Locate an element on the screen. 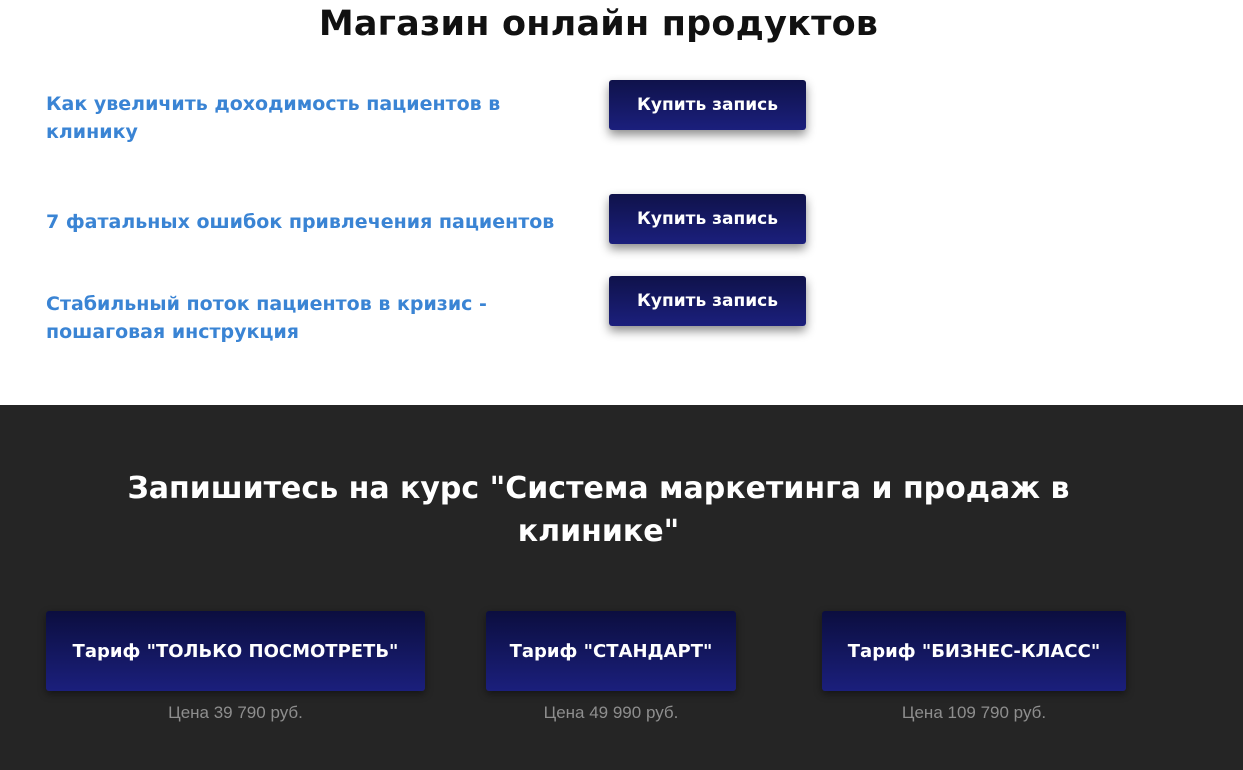  page-title: Магазин онлайн продуктов is located at coordinates (598, 24).